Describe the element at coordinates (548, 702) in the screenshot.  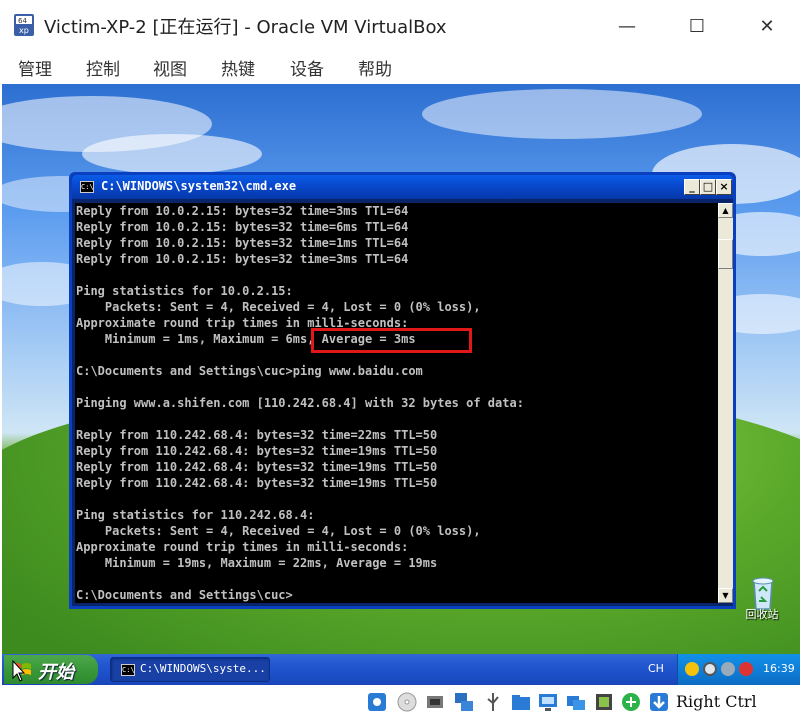
I see `display-icon` at that location.